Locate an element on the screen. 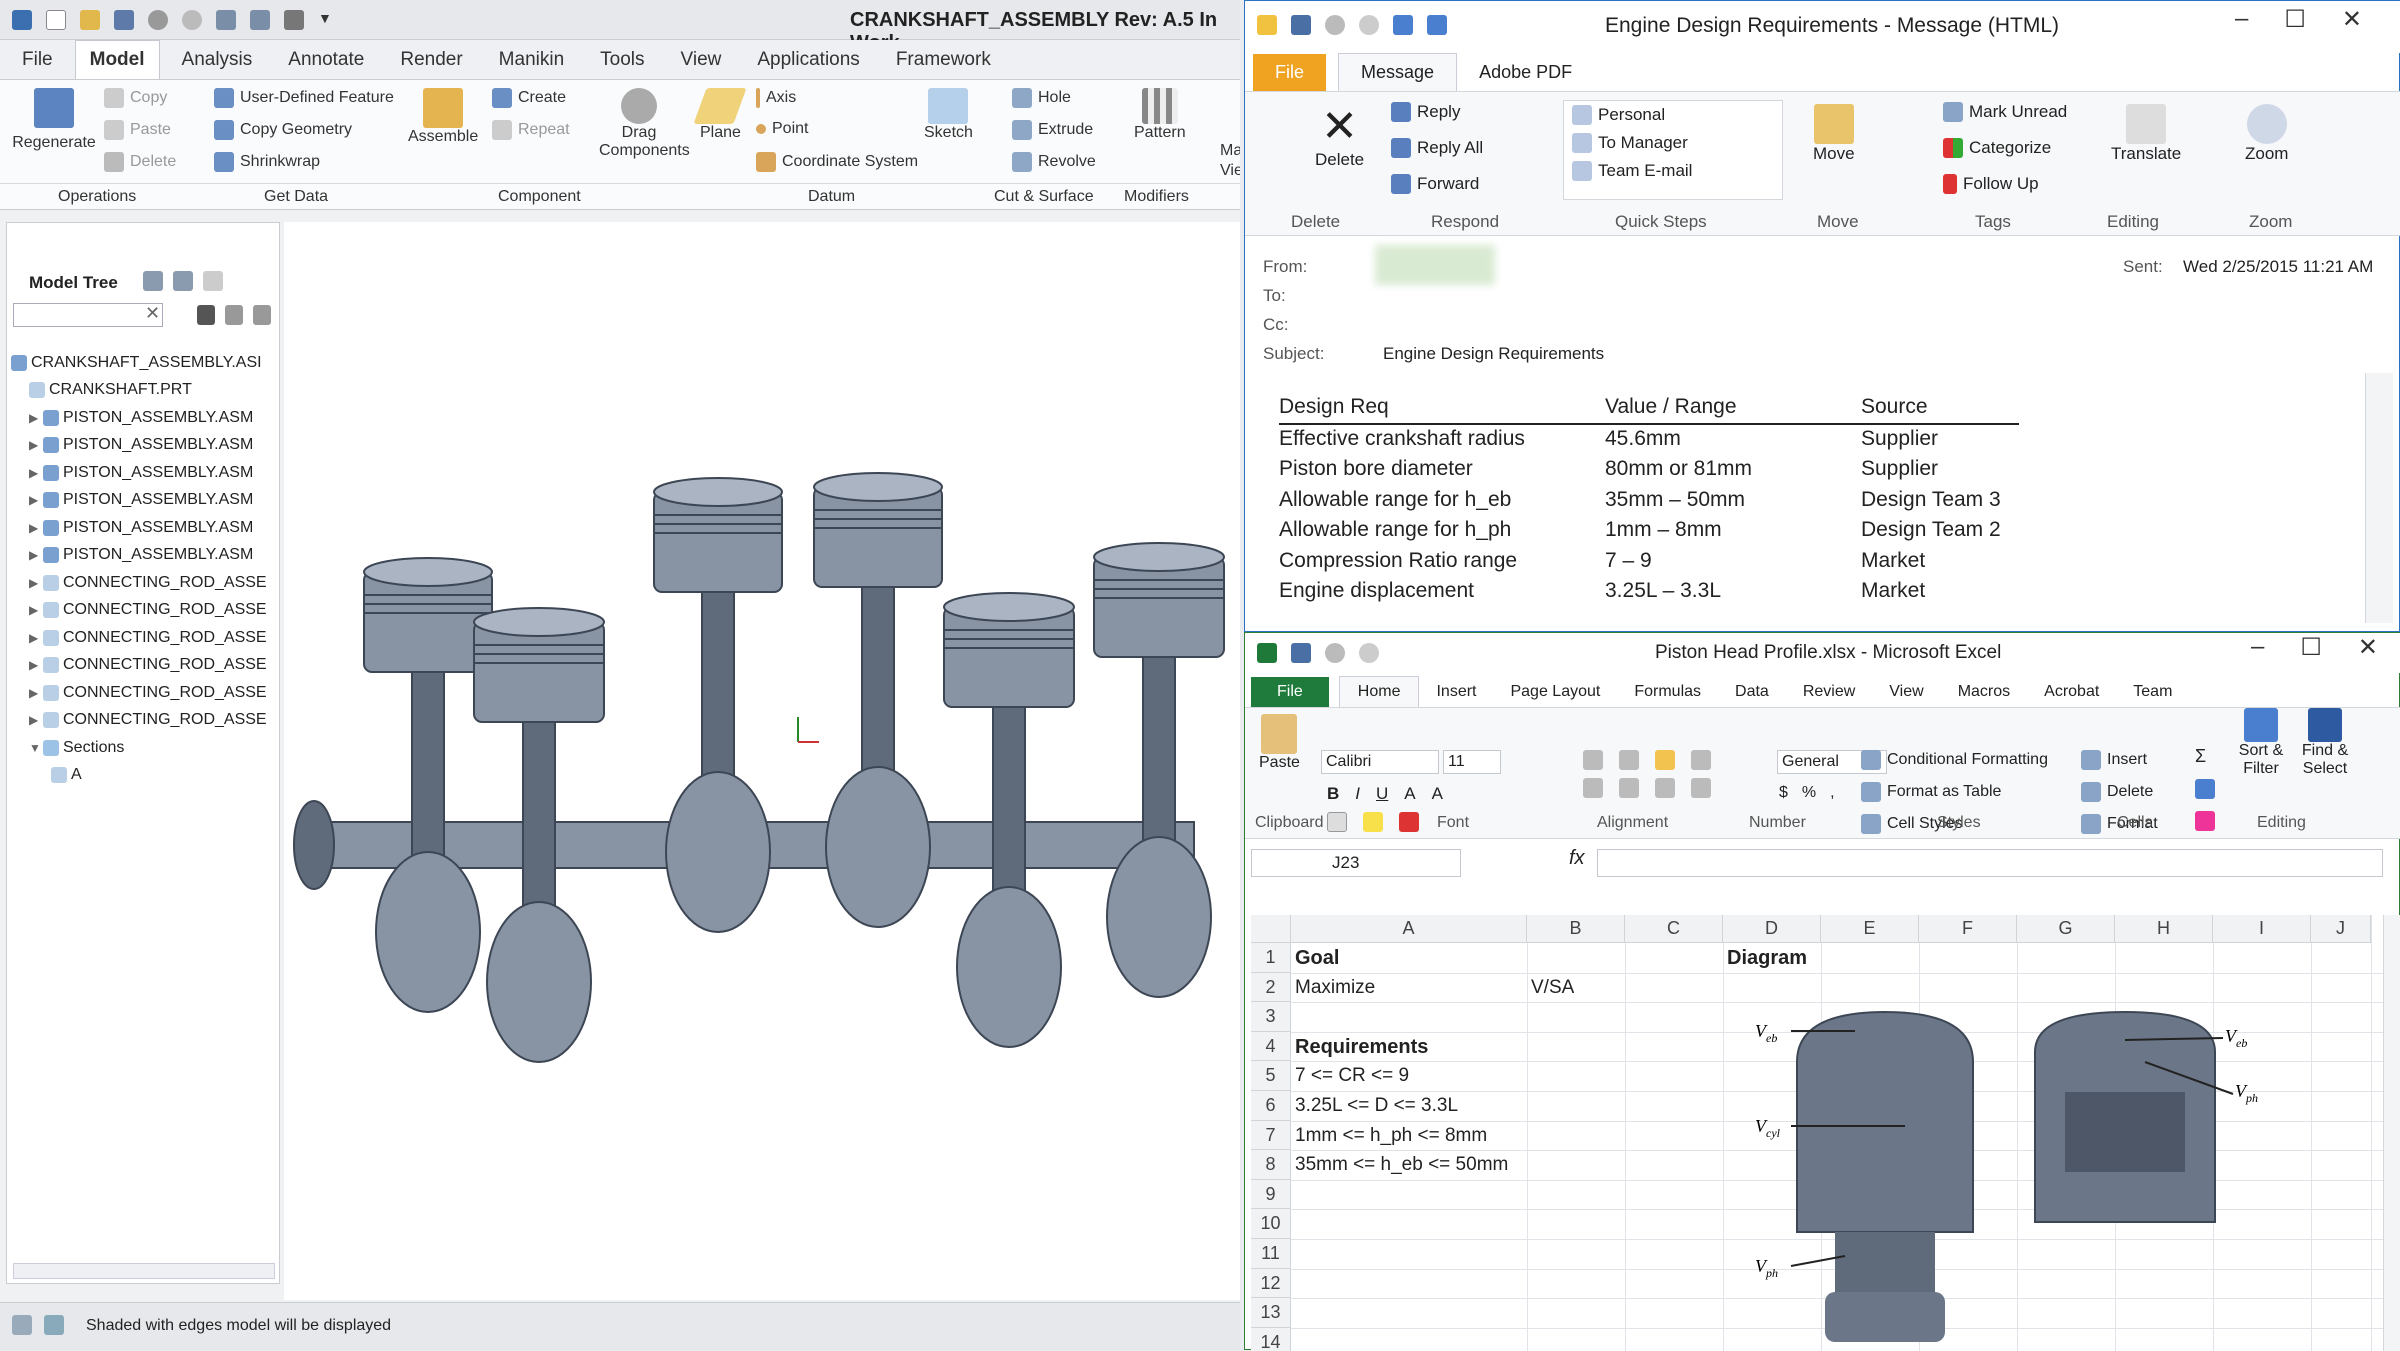 Image resolution: width=2400 pixels, height=1351 pixels. add-icon is located at coordinates (262, 315).